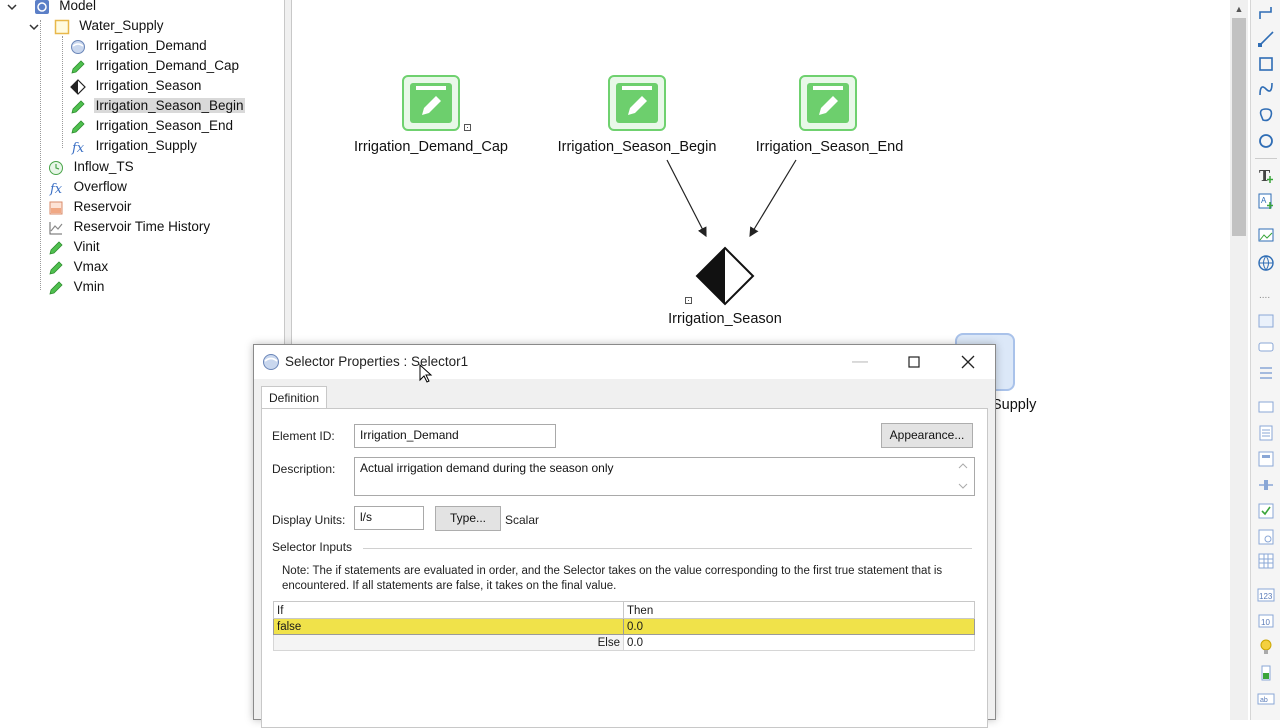  I want to click on list-icon, so click(1266, 373).